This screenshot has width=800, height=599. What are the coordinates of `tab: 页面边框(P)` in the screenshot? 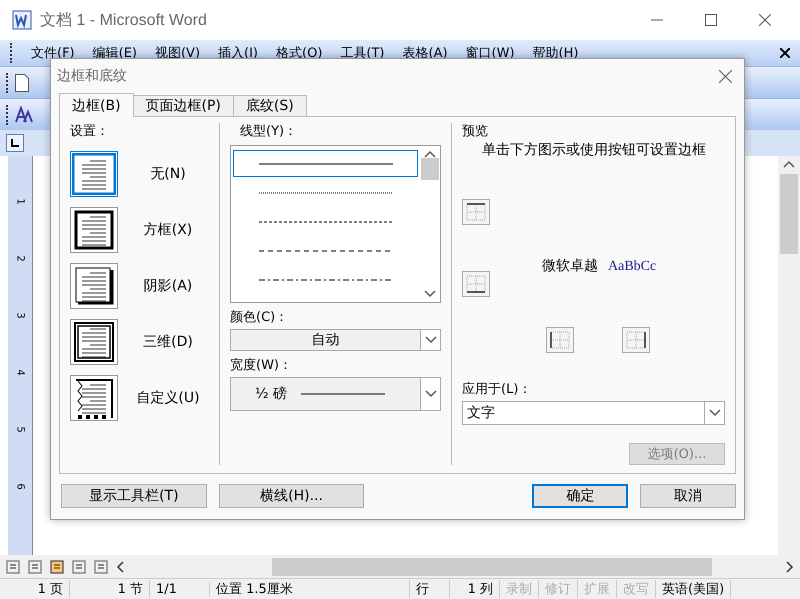 It's located at (183, 106).